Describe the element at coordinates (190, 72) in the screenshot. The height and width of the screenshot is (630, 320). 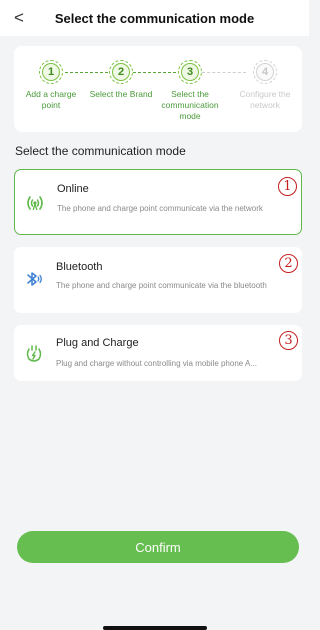
I see `step-circle: 3` at that location.